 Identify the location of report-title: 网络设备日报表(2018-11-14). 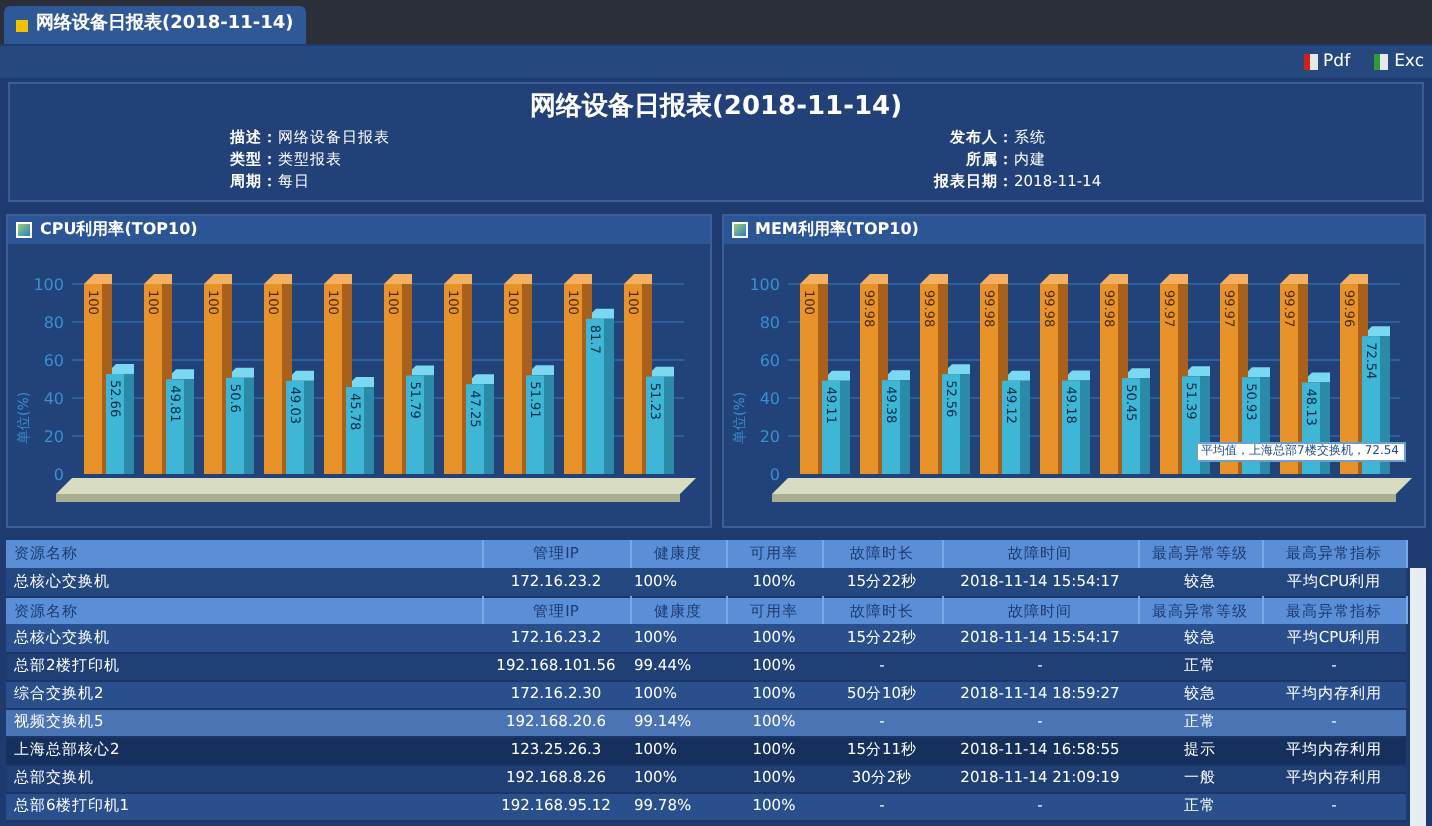
(716, 108).